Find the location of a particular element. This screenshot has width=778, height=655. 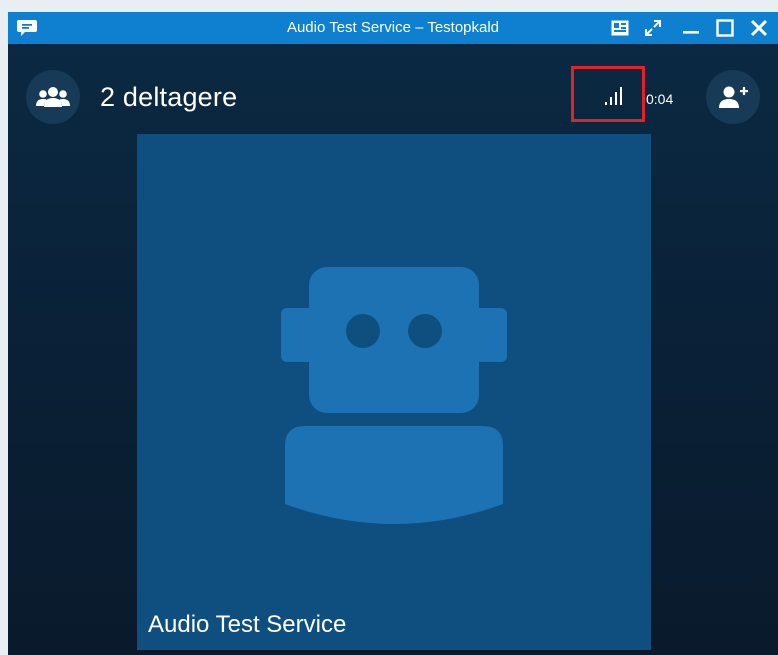

title-bar: Audio Test Service – Testopkald is located at coordinates (393, 28).